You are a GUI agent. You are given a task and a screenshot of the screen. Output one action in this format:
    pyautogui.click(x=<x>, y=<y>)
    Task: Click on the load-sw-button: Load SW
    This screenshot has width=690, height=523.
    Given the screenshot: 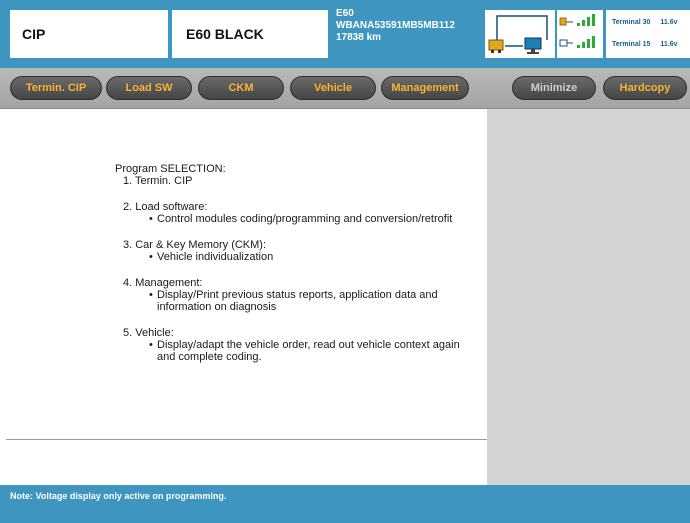 What is the action you would take?
    pyautogui.click(x=149, y=88)
    